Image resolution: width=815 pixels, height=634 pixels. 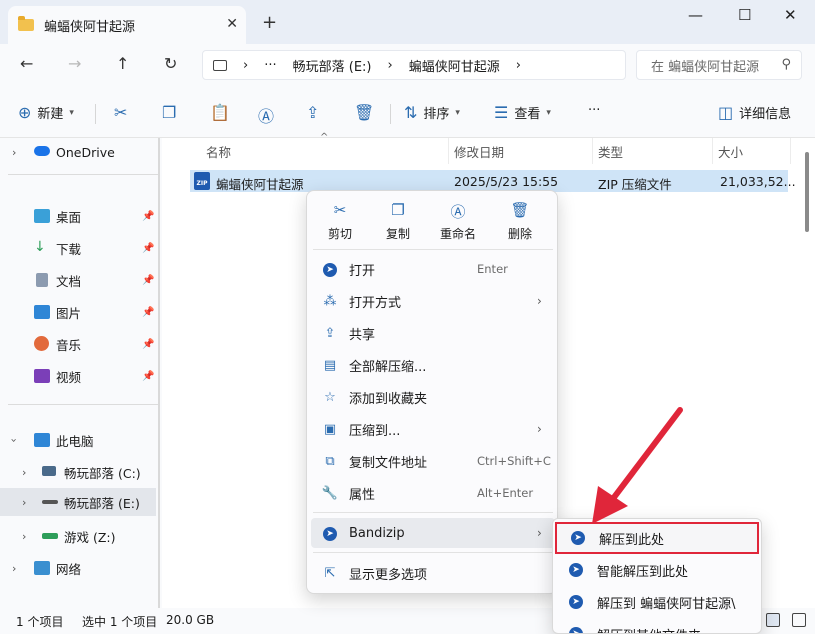 I want to click on sidebar-item-label: 音乐, so click(x=69, y=345).